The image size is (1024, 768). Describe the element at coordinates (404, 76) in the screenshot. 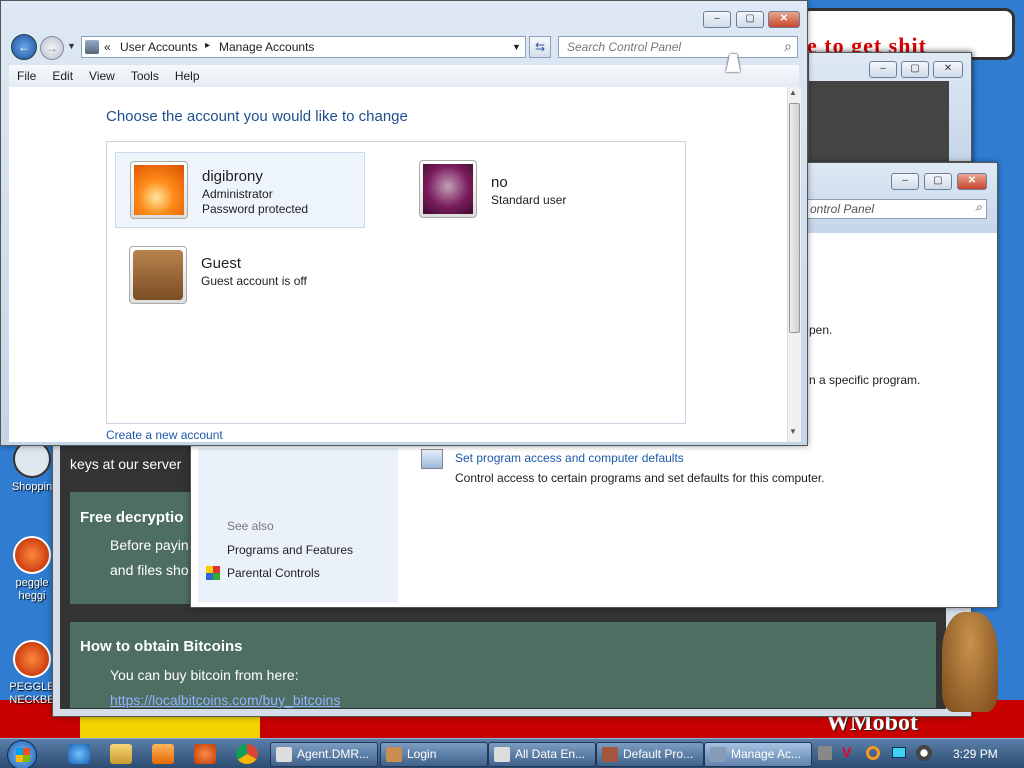

I see `menu-bar: File Edit View Tools Help` at that location.